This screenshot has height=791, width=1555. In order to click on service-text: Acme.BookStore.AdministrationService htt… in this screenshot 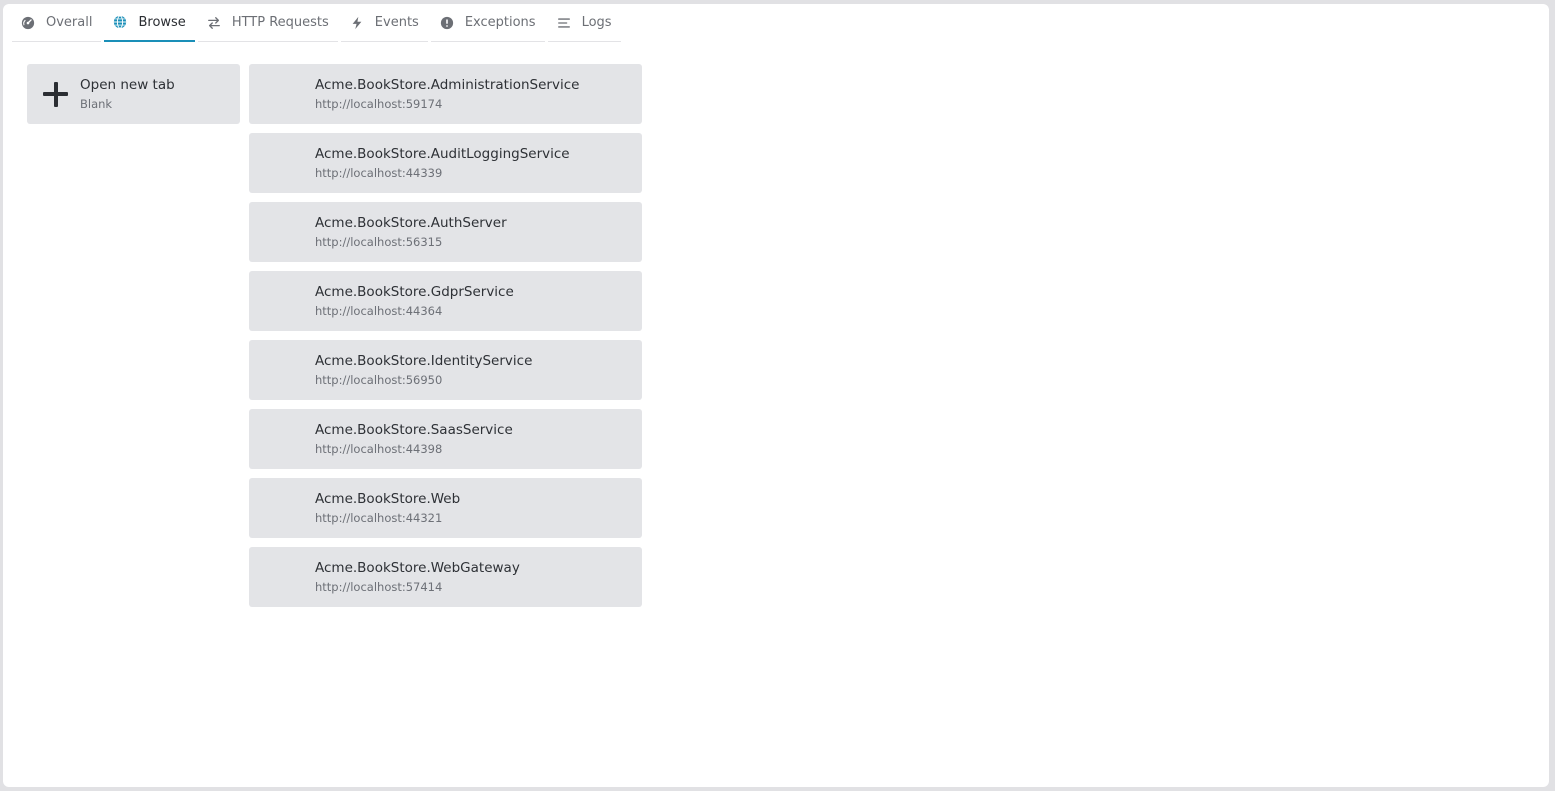, I will do `click(447, 94)`.